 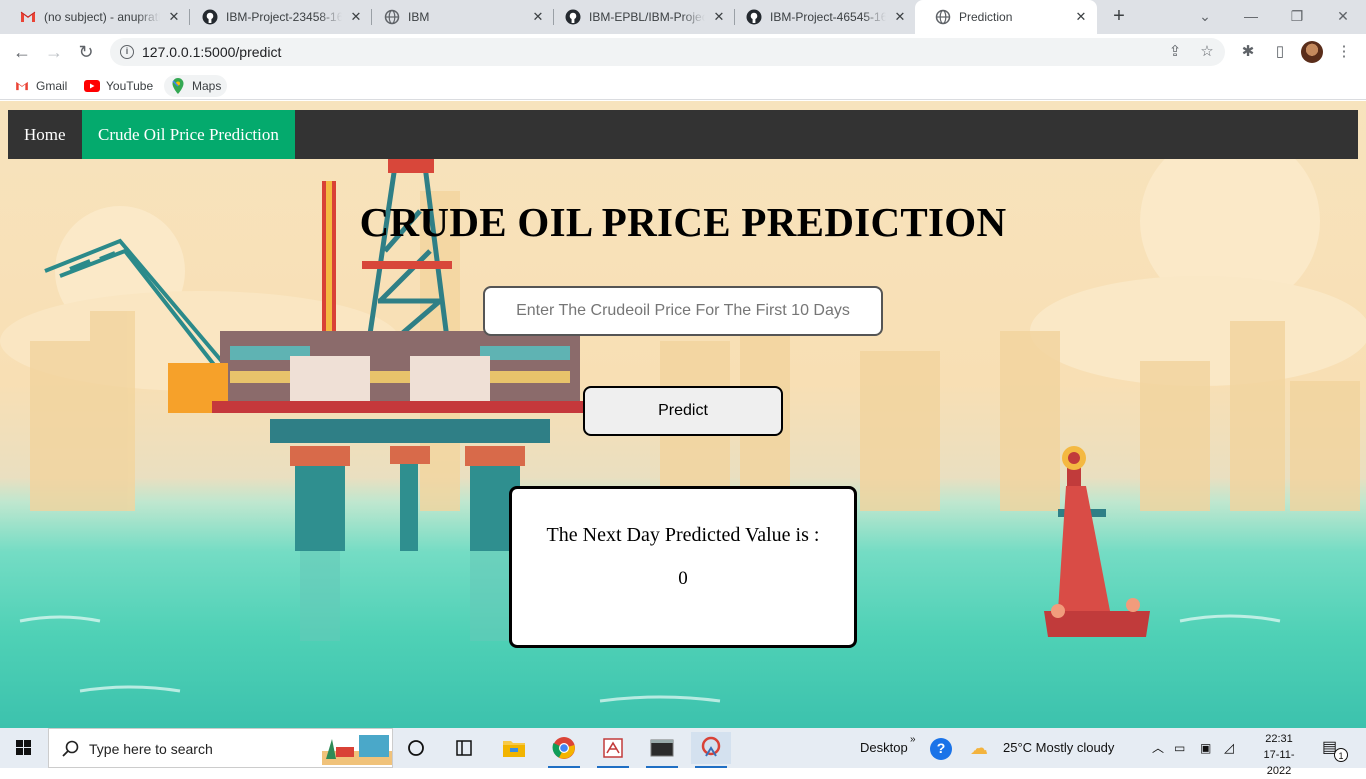 I want to click on clock-time: 22:31, so click(x=1279, y=739).